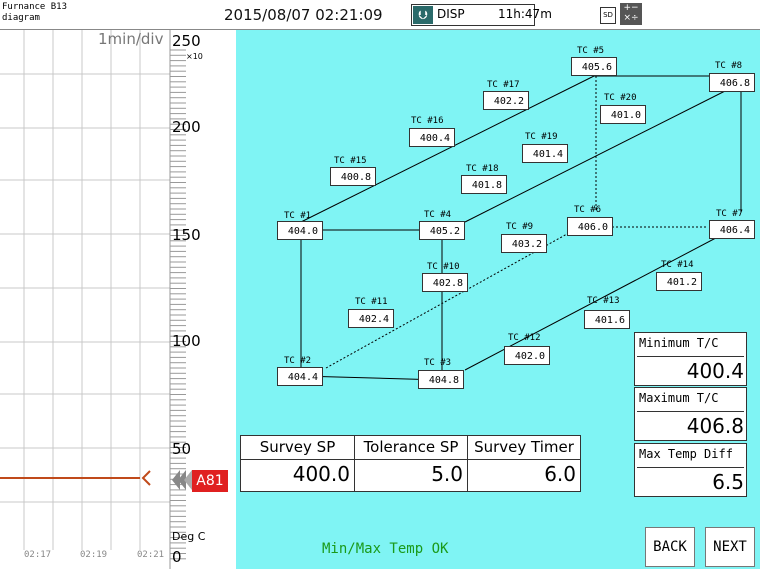  Describe the element at coordinates (524, 448) in the screenshot. I see `survey-timer-label: Survey Timer` at that location.